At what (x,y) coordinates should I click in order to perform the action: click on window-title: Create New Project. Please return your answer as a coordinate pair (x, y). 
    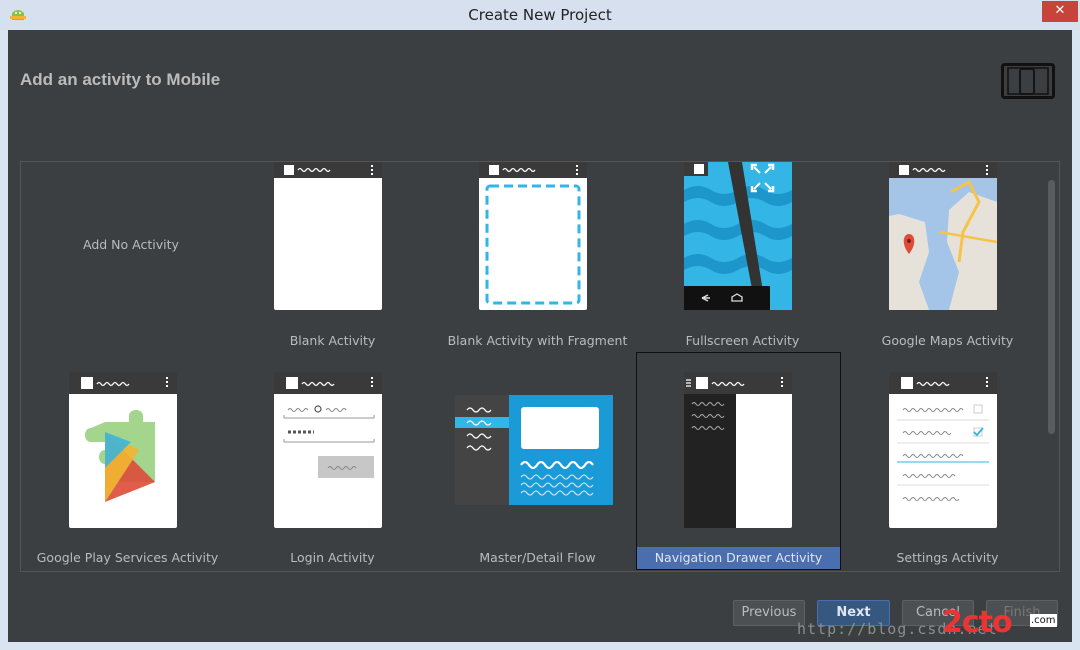
    Looking at the image, I should click on (540, 15).